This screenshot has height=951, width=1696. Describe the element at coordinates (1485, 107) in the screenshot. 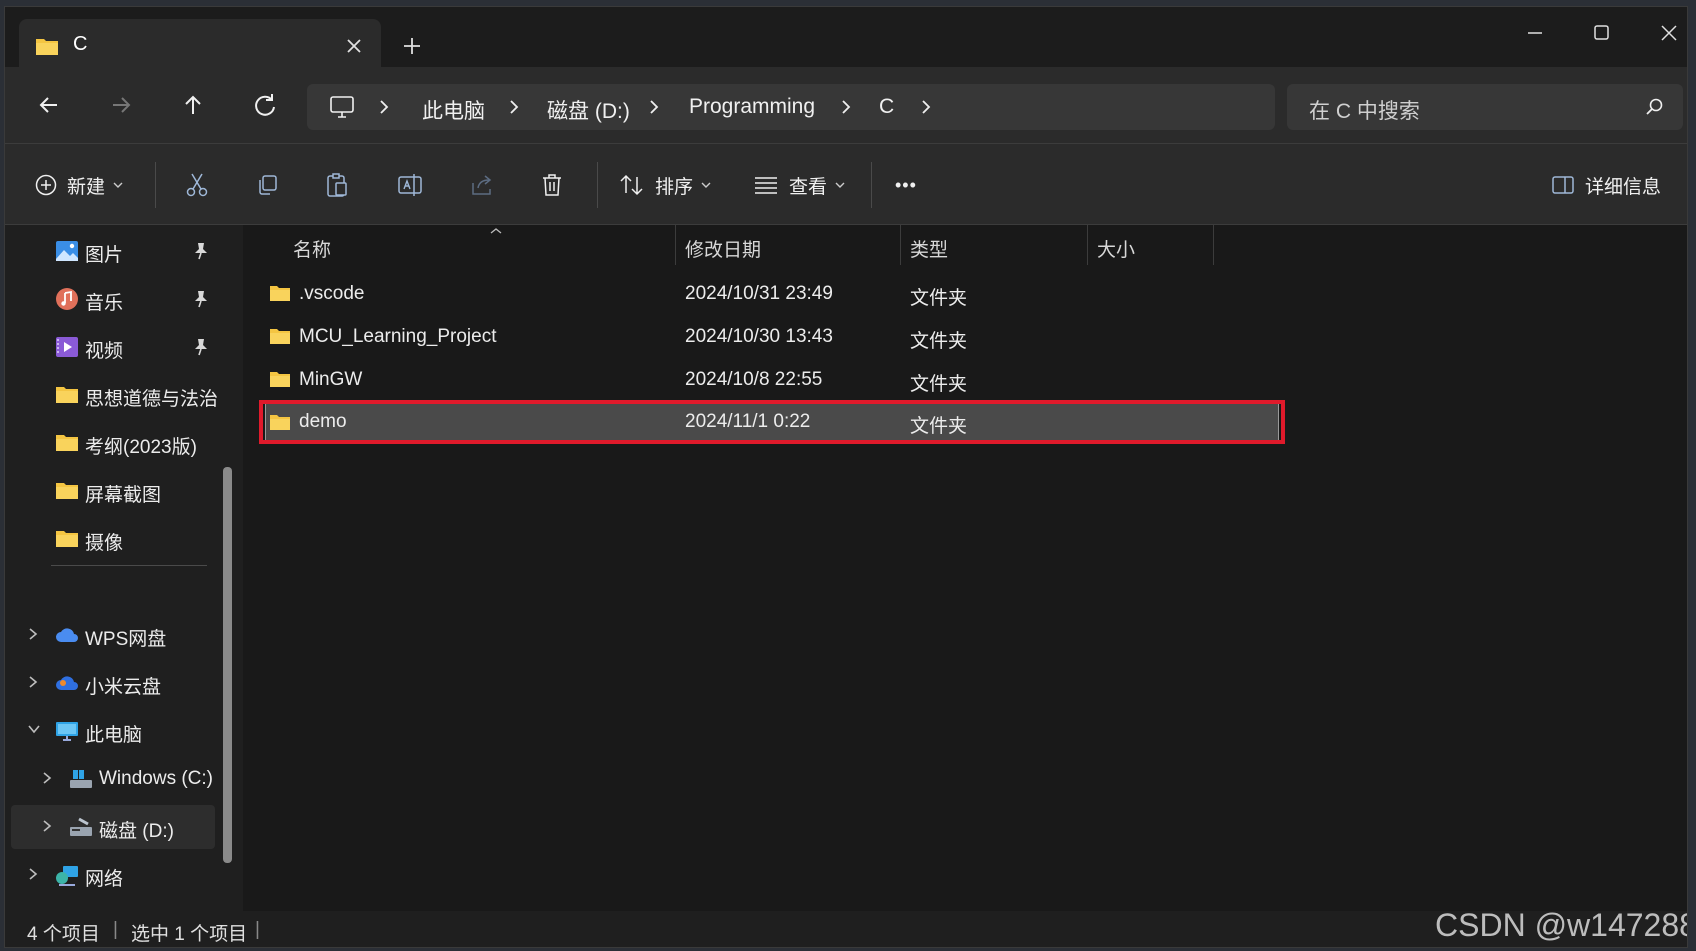

I see `search-input: 在 C 中搜索` at that location.